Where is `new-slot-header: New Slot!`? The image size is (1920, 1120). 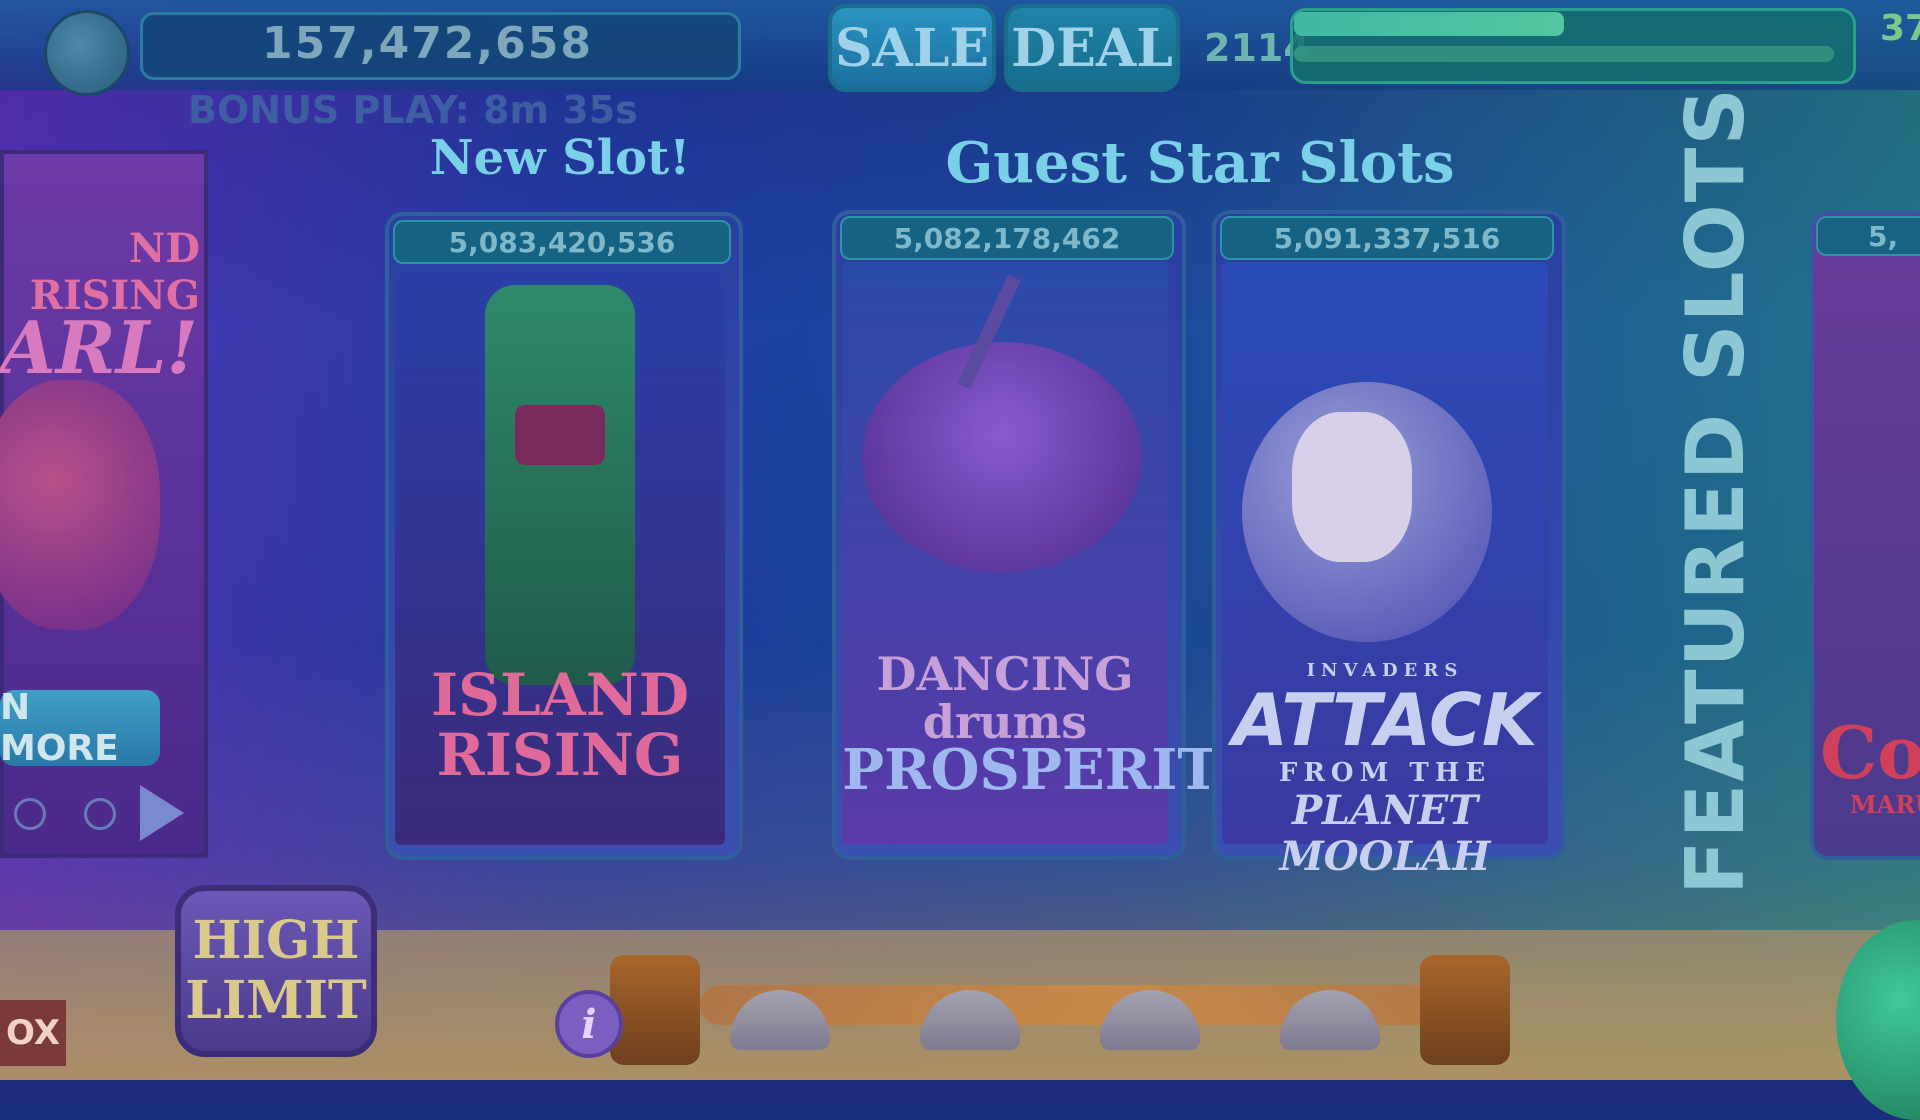 new-slot-header: New Slot! is located at coordinates (560, 158).